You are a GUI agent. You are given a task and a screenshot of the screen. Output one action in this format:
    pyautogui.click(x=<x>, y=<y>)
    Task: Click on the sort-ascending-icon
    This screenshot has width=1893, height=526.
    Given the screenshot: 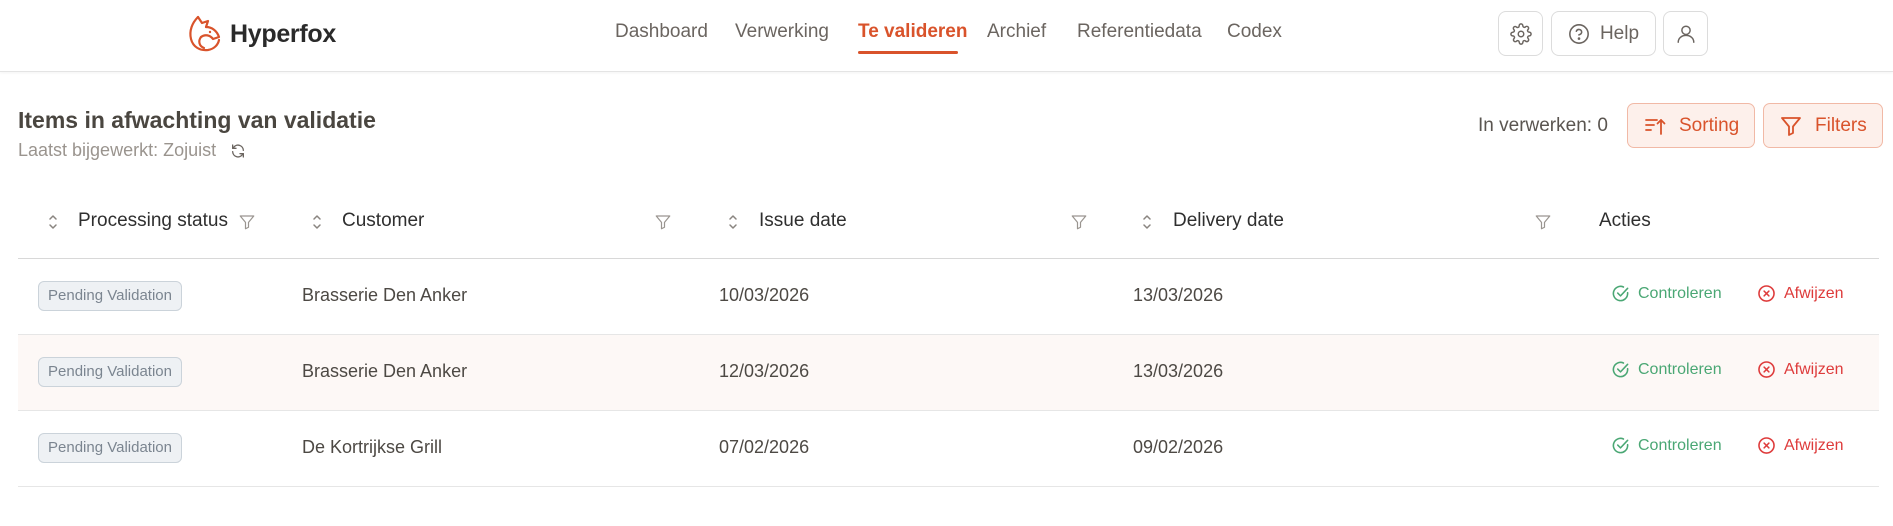 What is the action you would take?
    pyautogui.click(x=1655, y=126)
    